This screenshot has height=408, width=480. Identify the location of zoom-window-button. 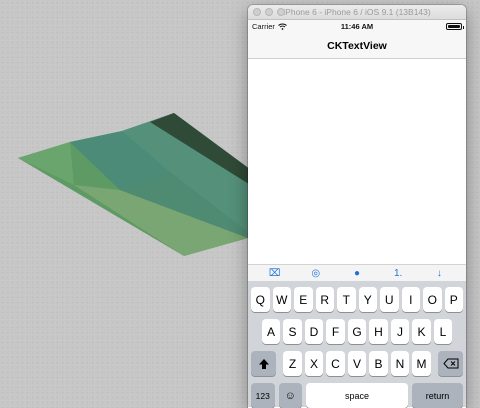
(281, 12).